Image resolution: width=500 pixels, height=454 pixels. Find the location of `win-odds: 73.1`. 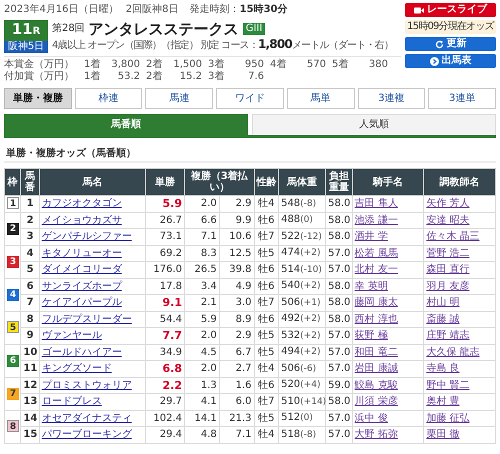

win-odds: 73.1 is located at coordinates (165, 236).